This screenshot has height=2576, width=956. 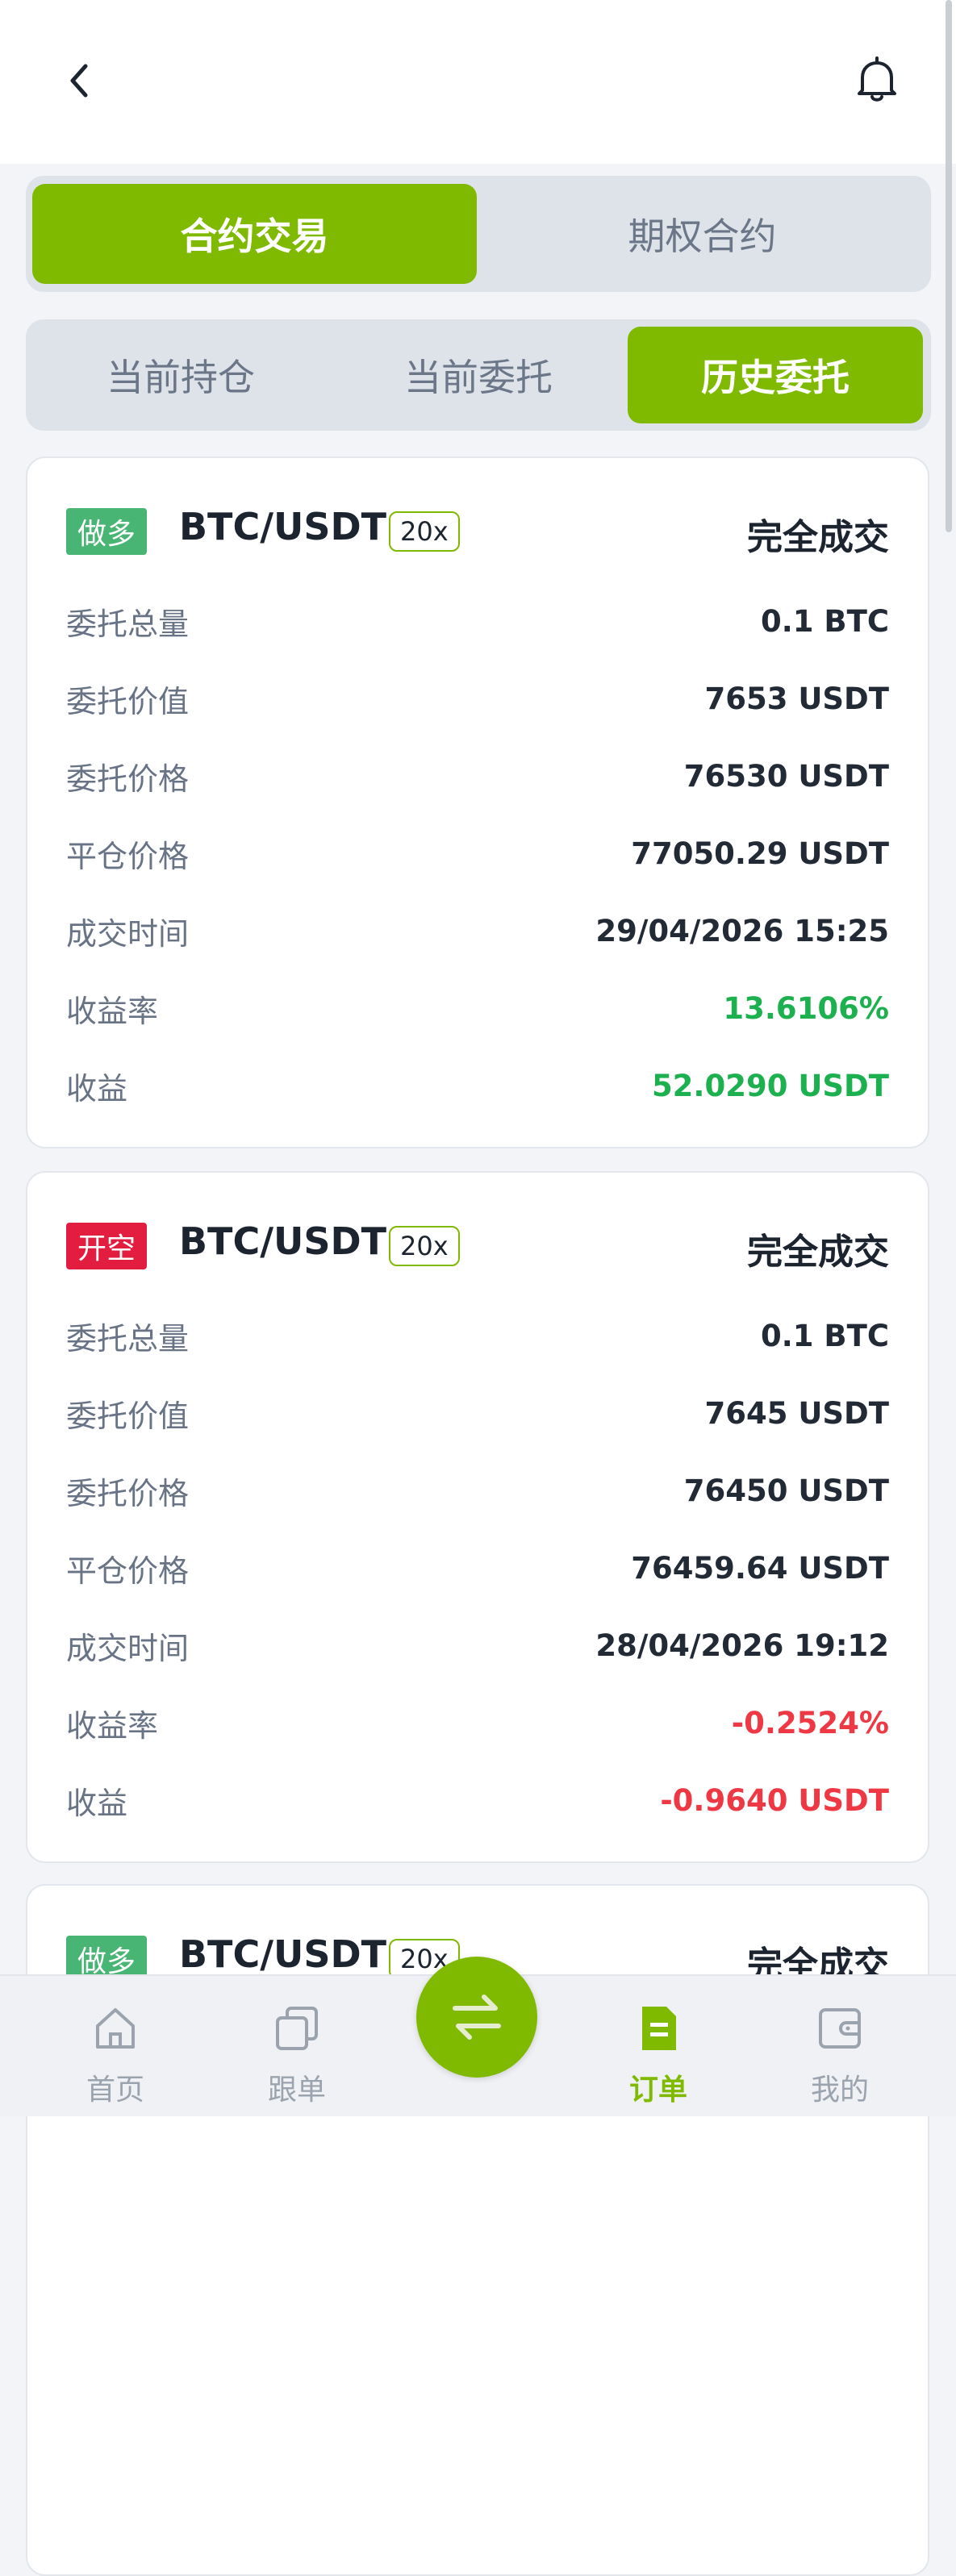 What do you see at coordinates (477, 1645) in the screenshot?
I see `row-fill-time: 成交时间 28/04/2026 19:12` at bounding box center [477, 1645].